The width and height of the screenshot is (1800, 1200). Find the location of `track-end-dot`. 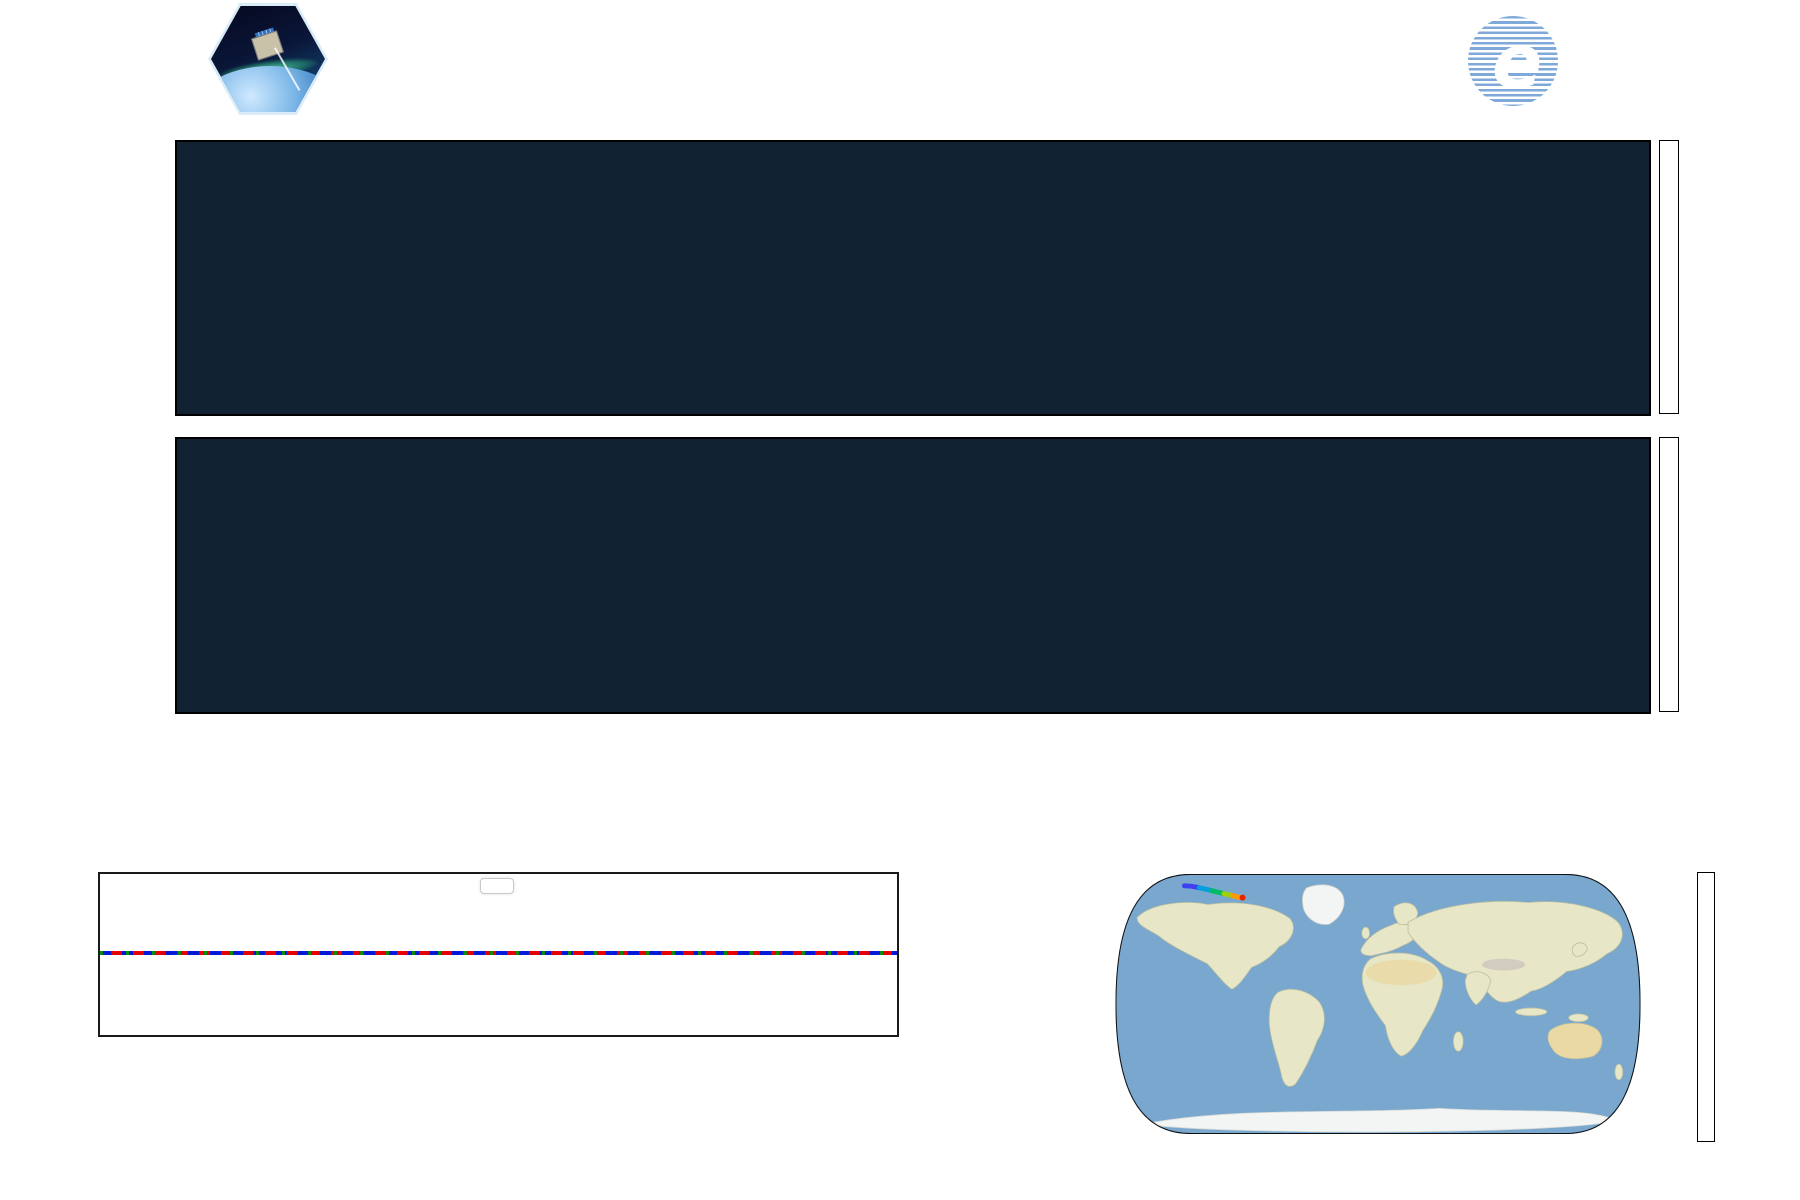

track-end-dot is located at coordinates (1242, 897).